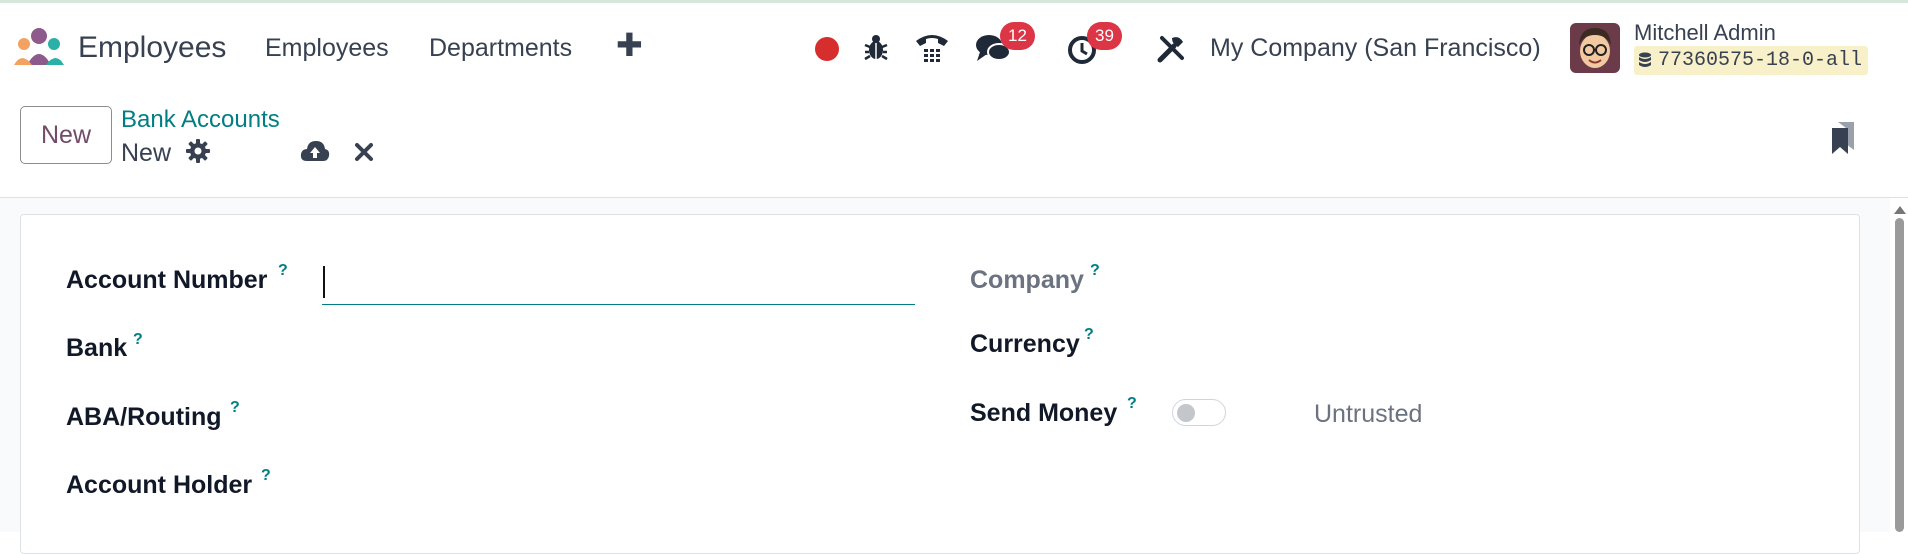 The width and height of the screenshot is (1908, 554). What do you see at coordinates (167, 280) in the screenshot?
I see `label-account-number: Account Number` at bounding box center [167, 280].